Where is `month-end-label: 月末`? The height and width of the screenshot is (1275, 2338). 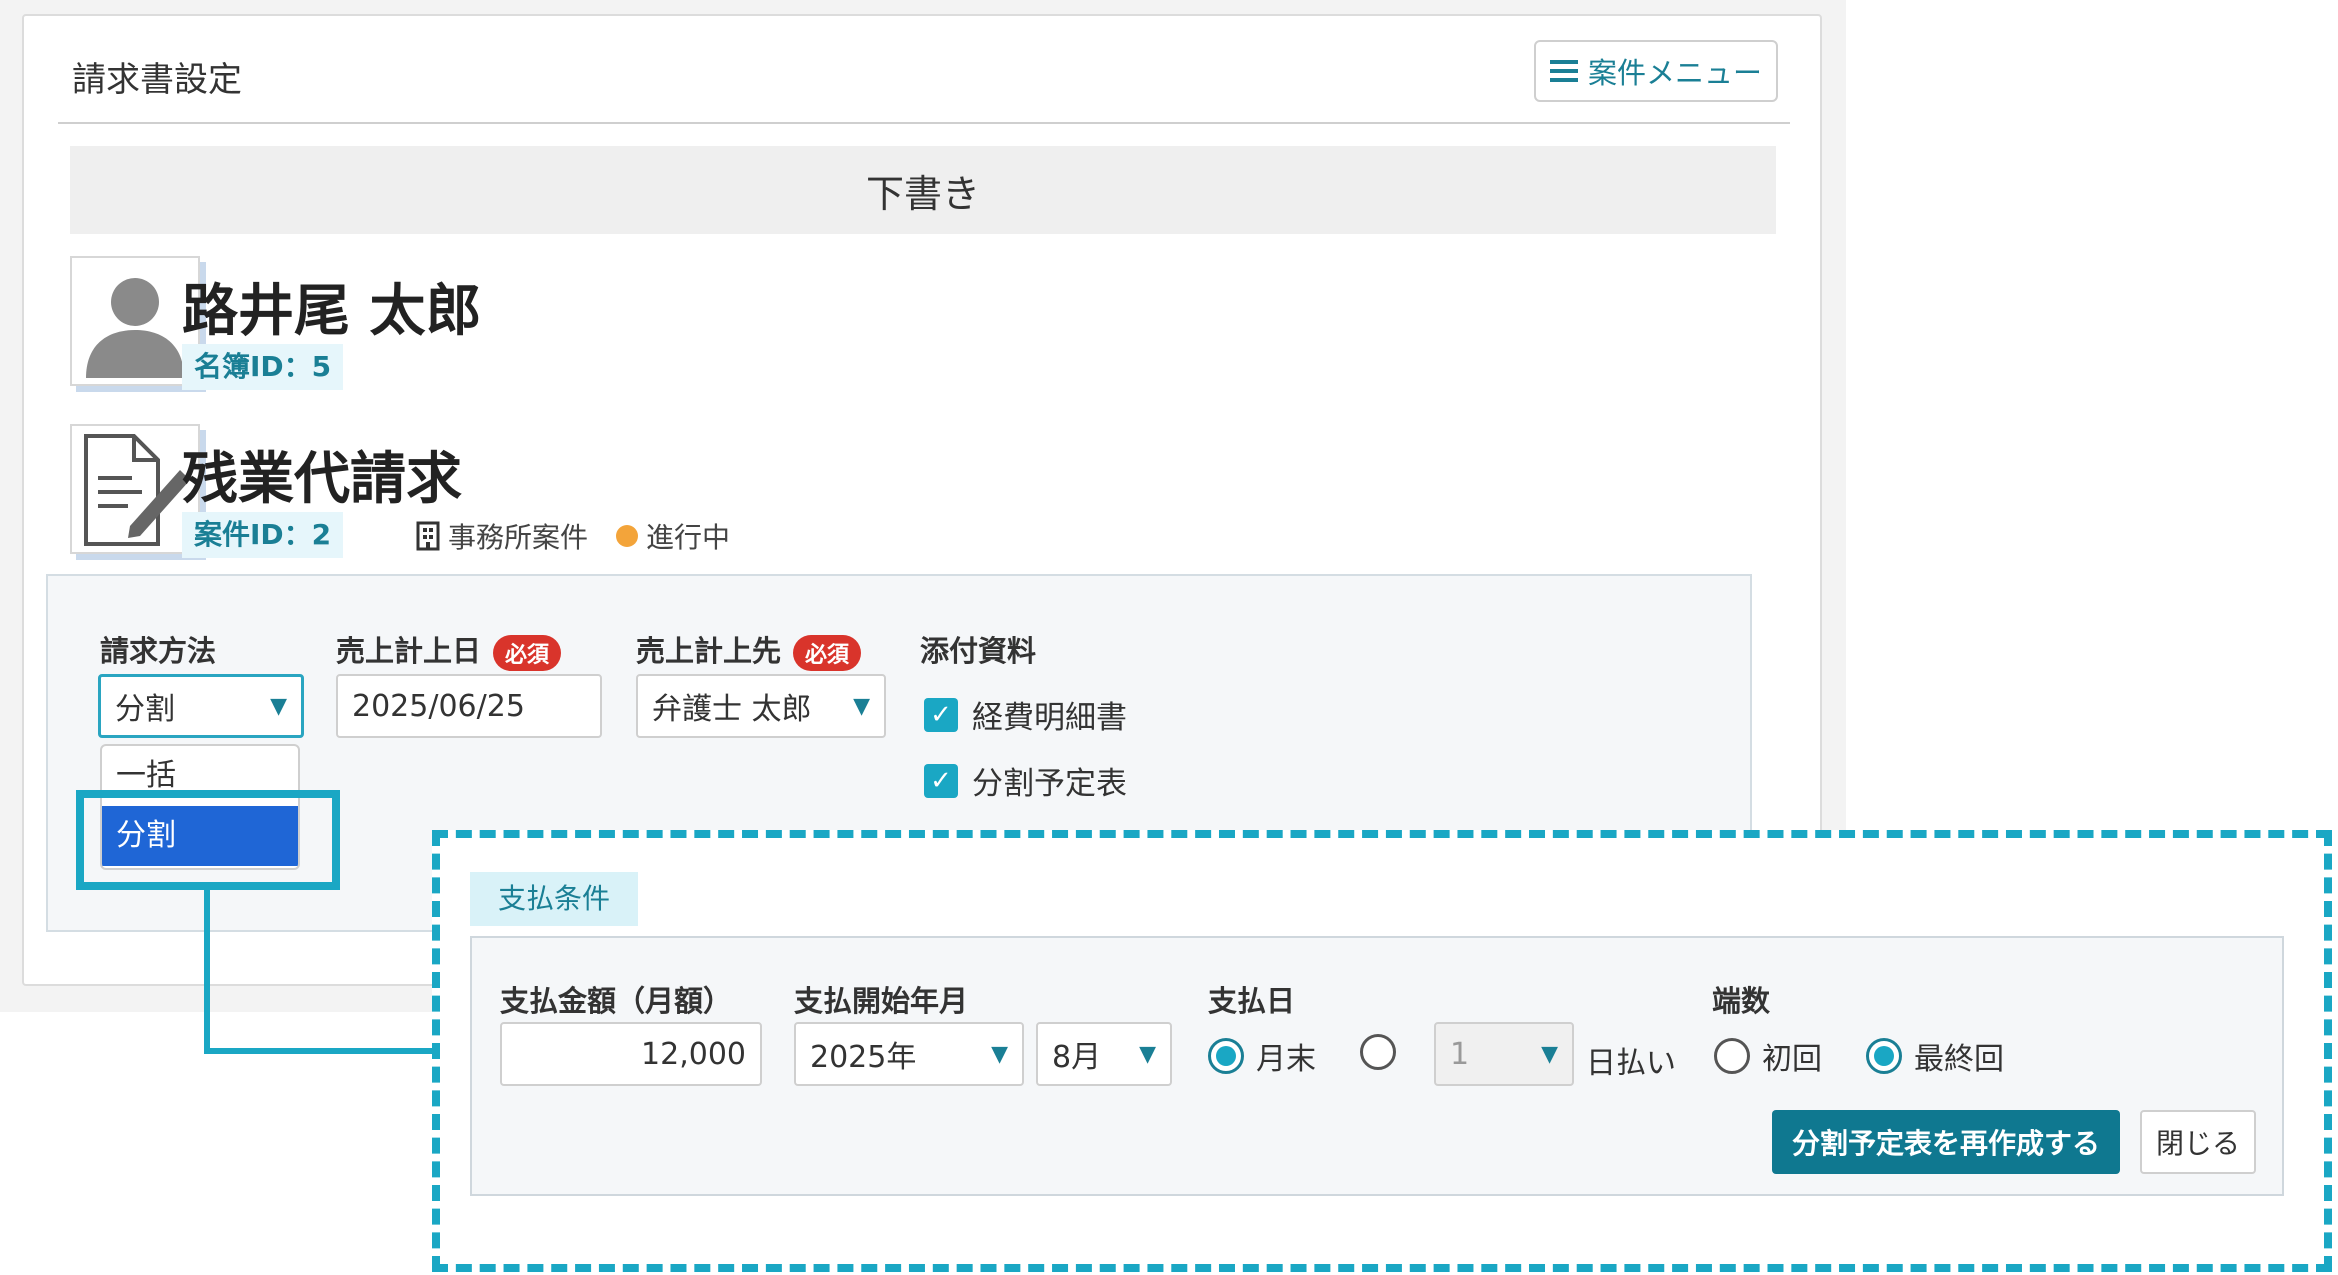 month-end-label: 月末 is located at coordinates (1286, 1059).